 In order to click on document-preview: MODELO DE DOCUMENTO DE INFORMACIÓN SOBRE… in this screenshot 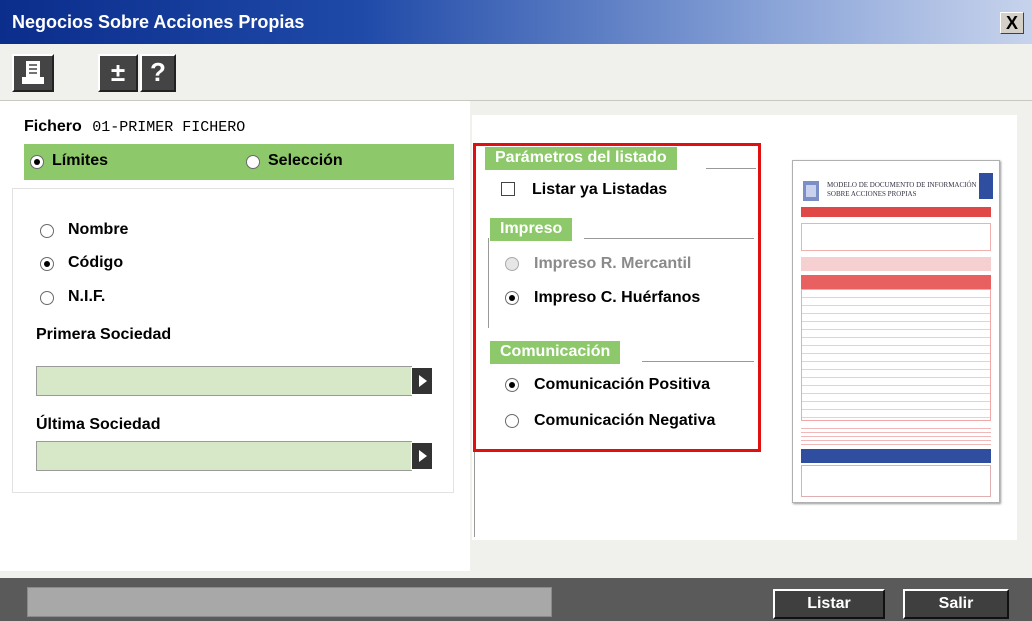, I will do `click(896, 331)`.